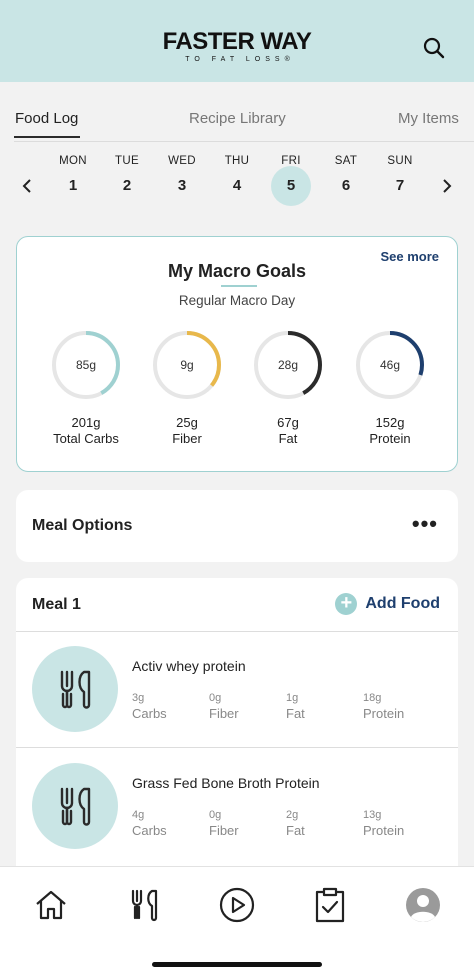 Image resolution: width=474 pixels, height=972 pixels. I want to click on add-food-button: + Add Food, so click(387, 604).